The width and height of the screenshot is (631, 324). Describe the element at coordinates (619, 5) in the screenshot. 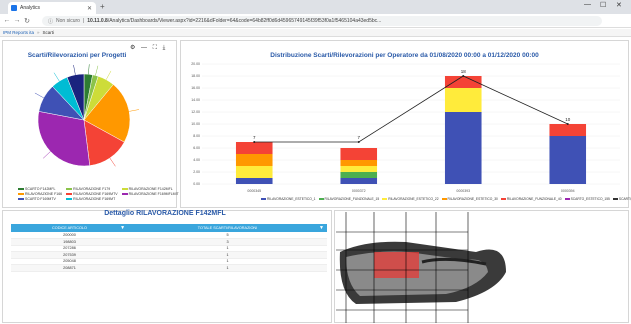

I see `close-window-button: ✕` at that location.